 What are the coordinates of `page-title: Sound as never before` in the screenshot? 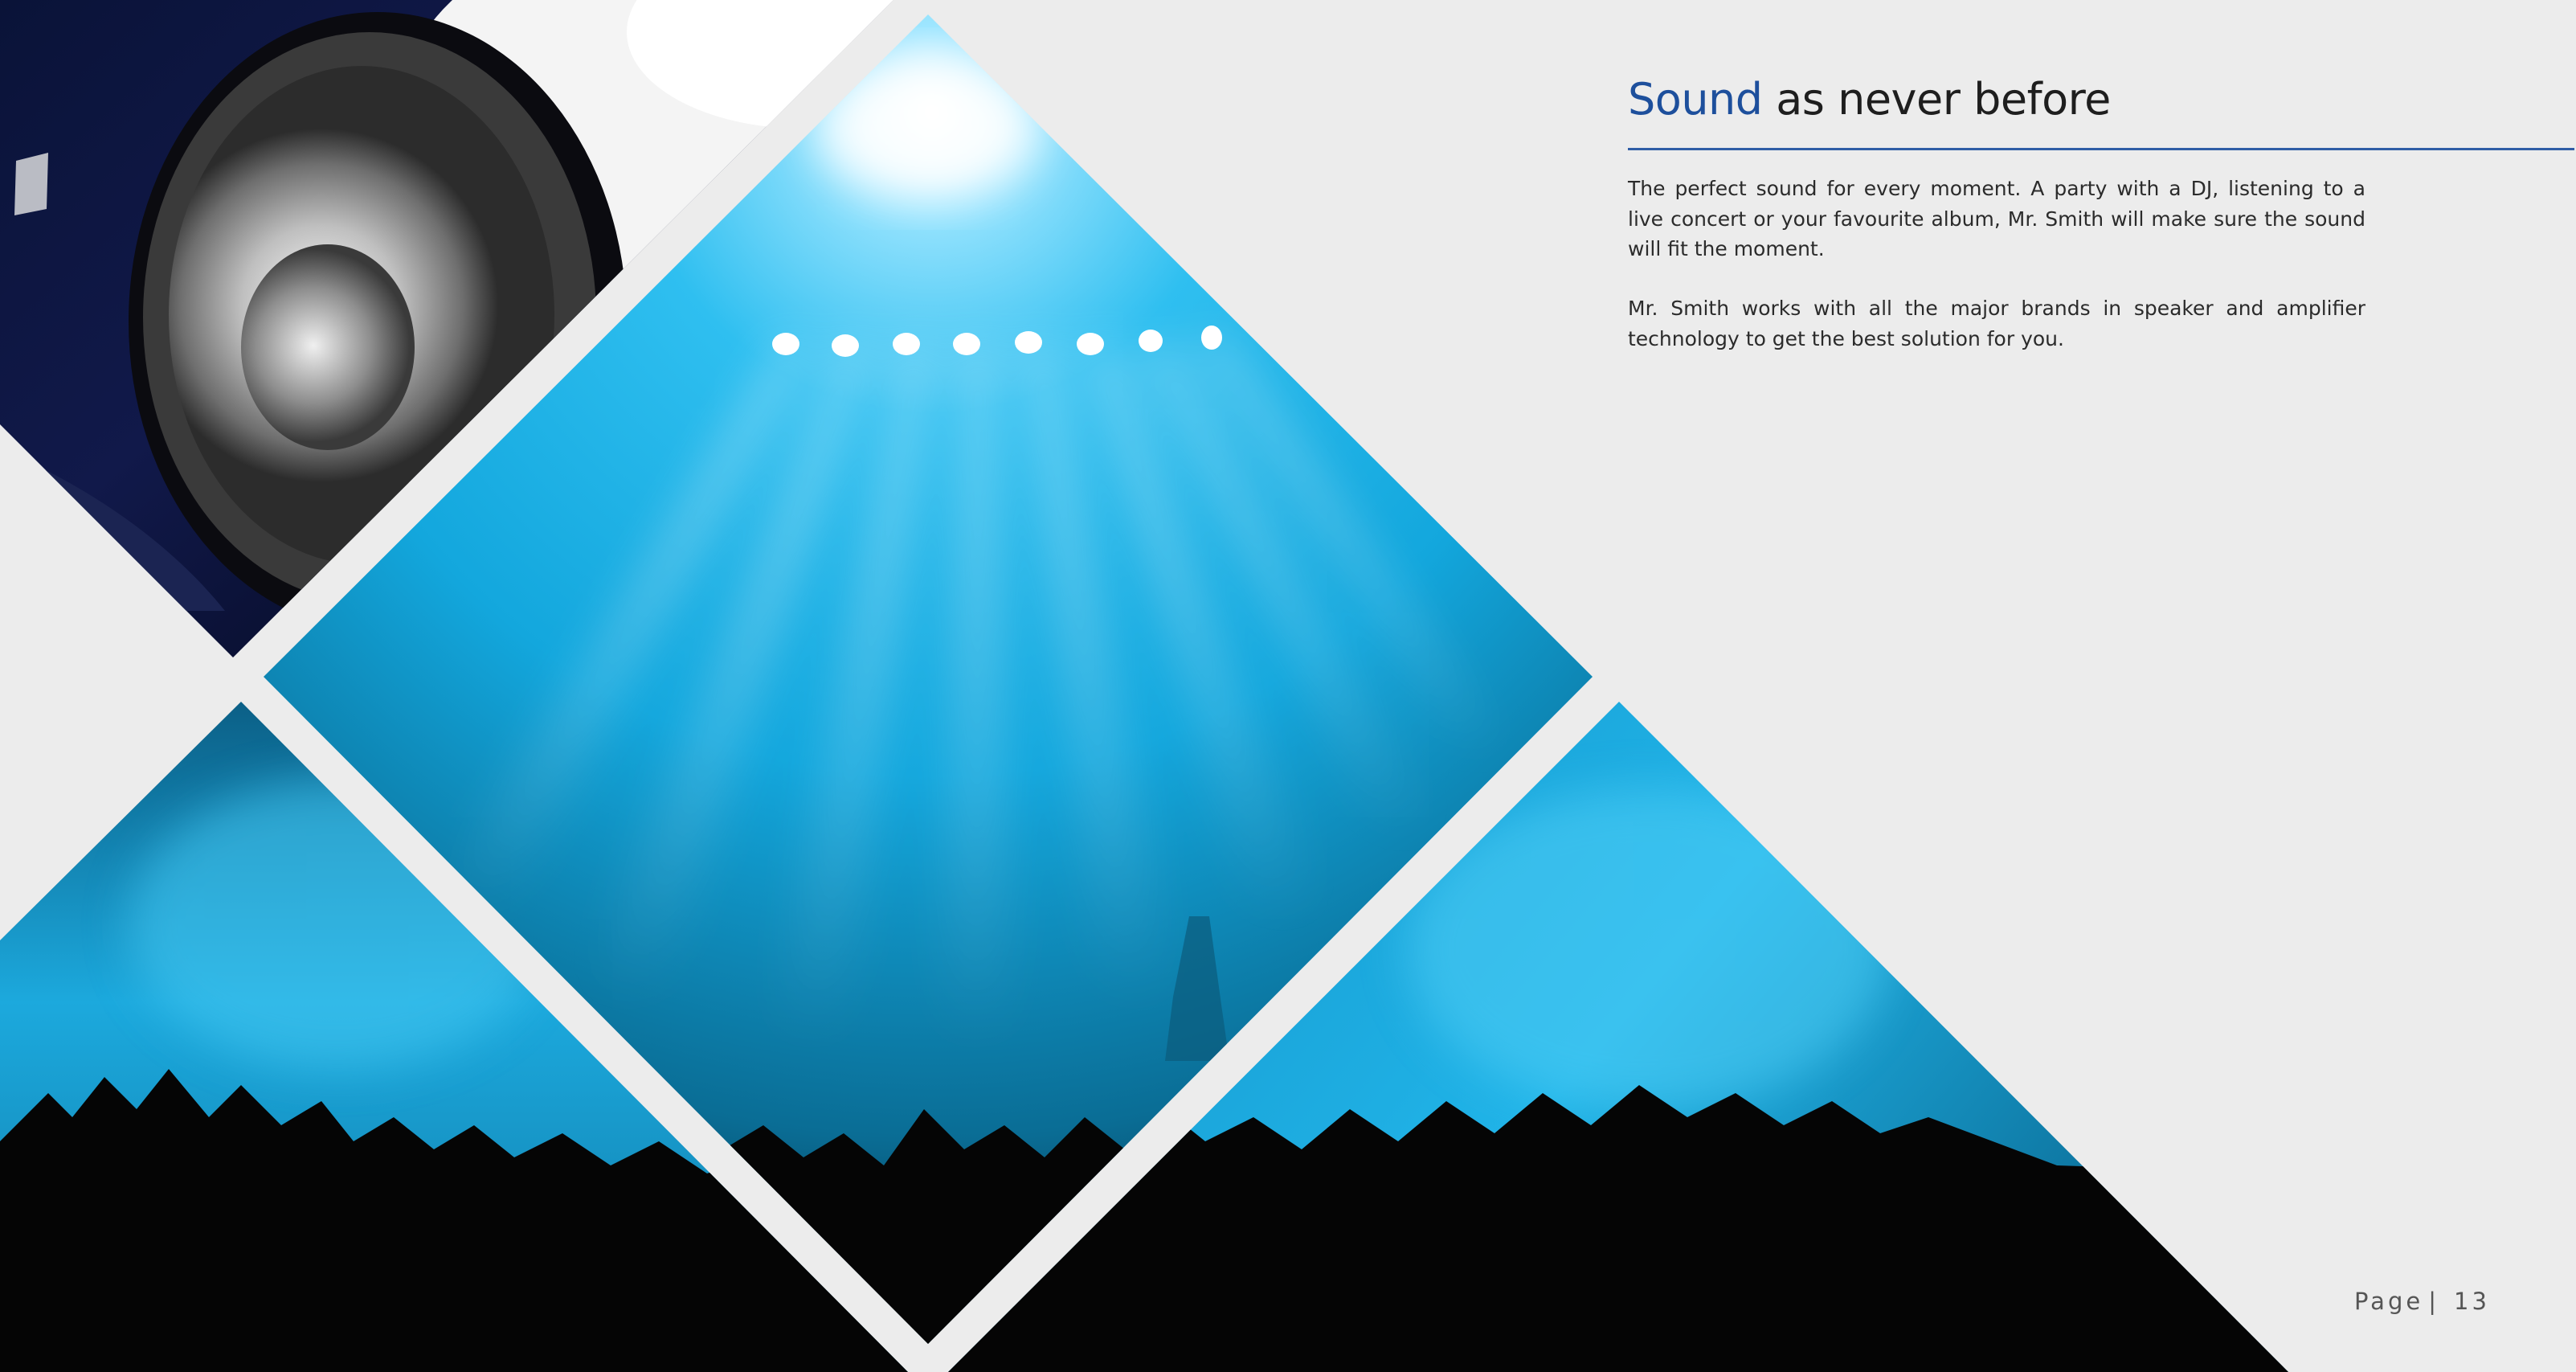 It's located at (1869, 100).